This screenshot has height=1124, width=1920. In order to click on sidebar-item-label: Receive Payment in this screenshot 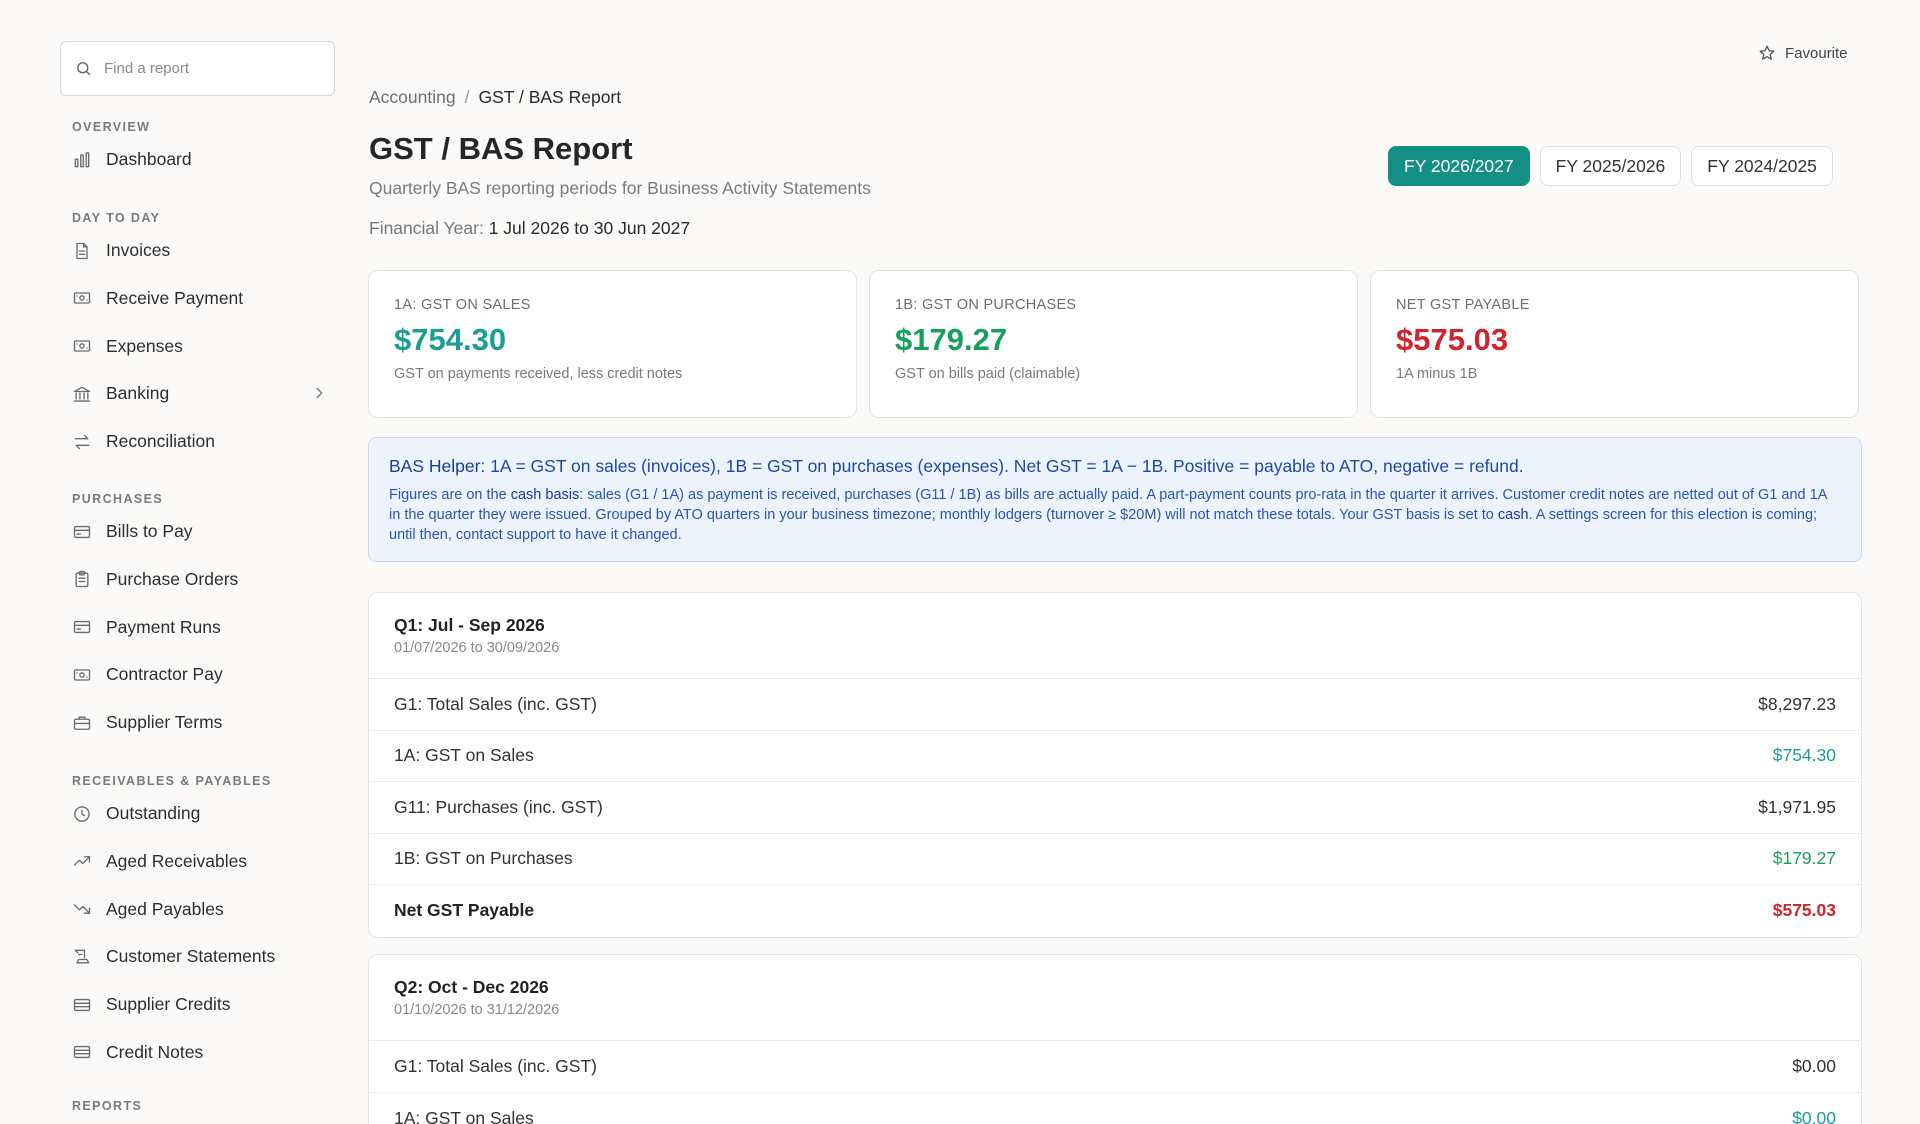, I will do `click(175, 297)`.